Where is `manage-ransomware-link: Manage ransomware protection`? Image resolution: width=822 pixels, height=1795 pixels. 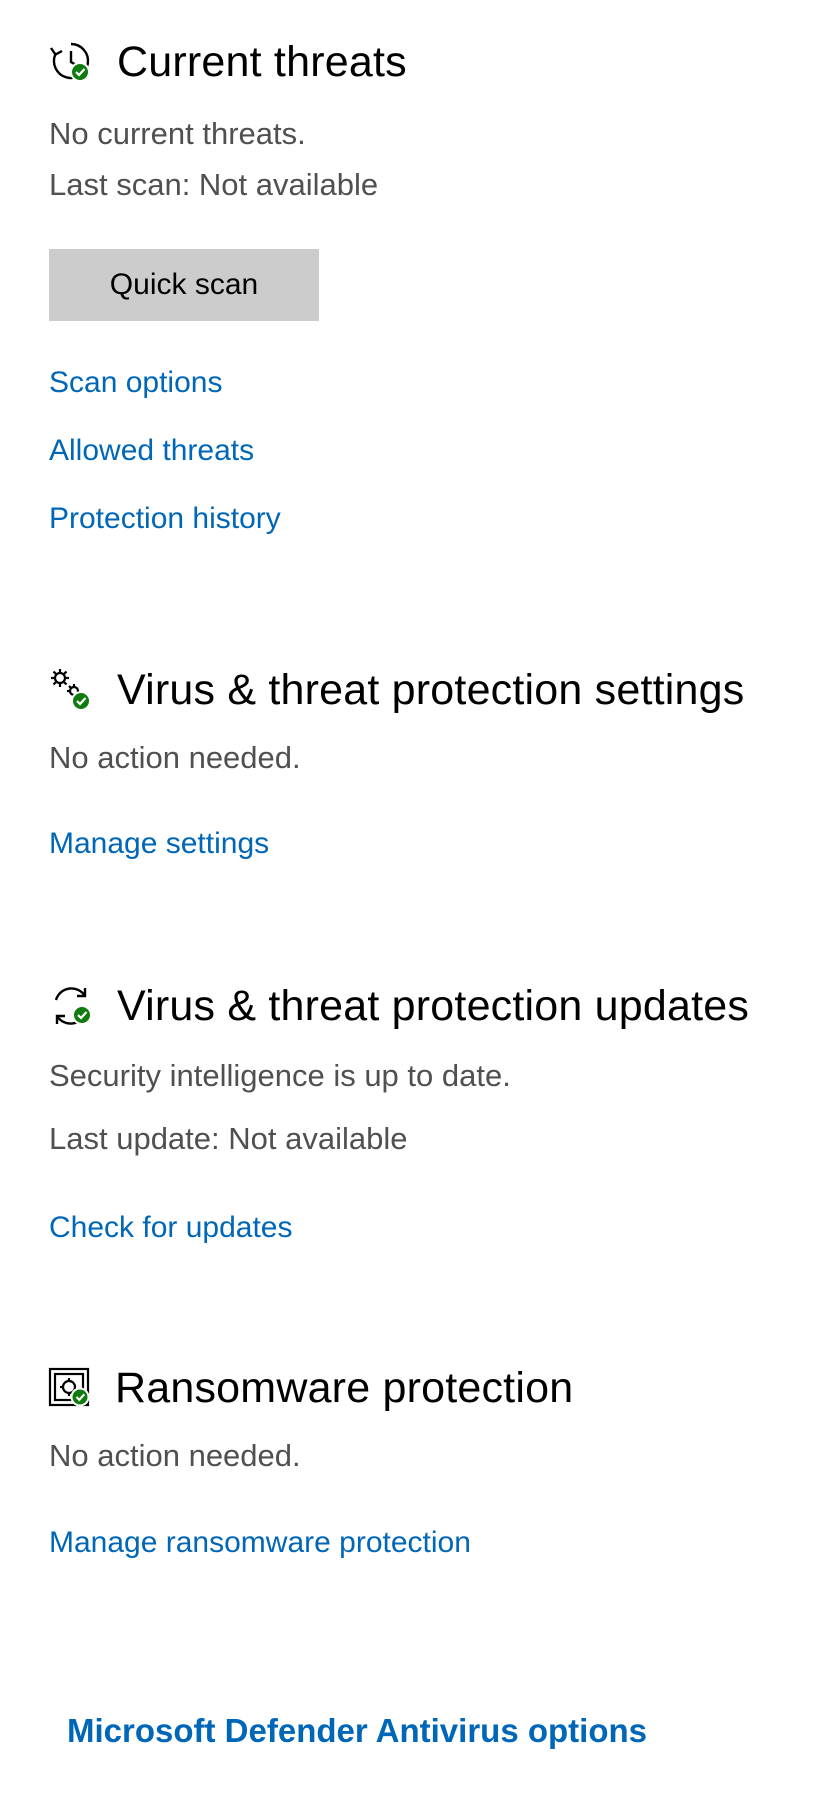
manage-ransomware-link: Manage ransomware protection is located at coordinates (260, 1543).